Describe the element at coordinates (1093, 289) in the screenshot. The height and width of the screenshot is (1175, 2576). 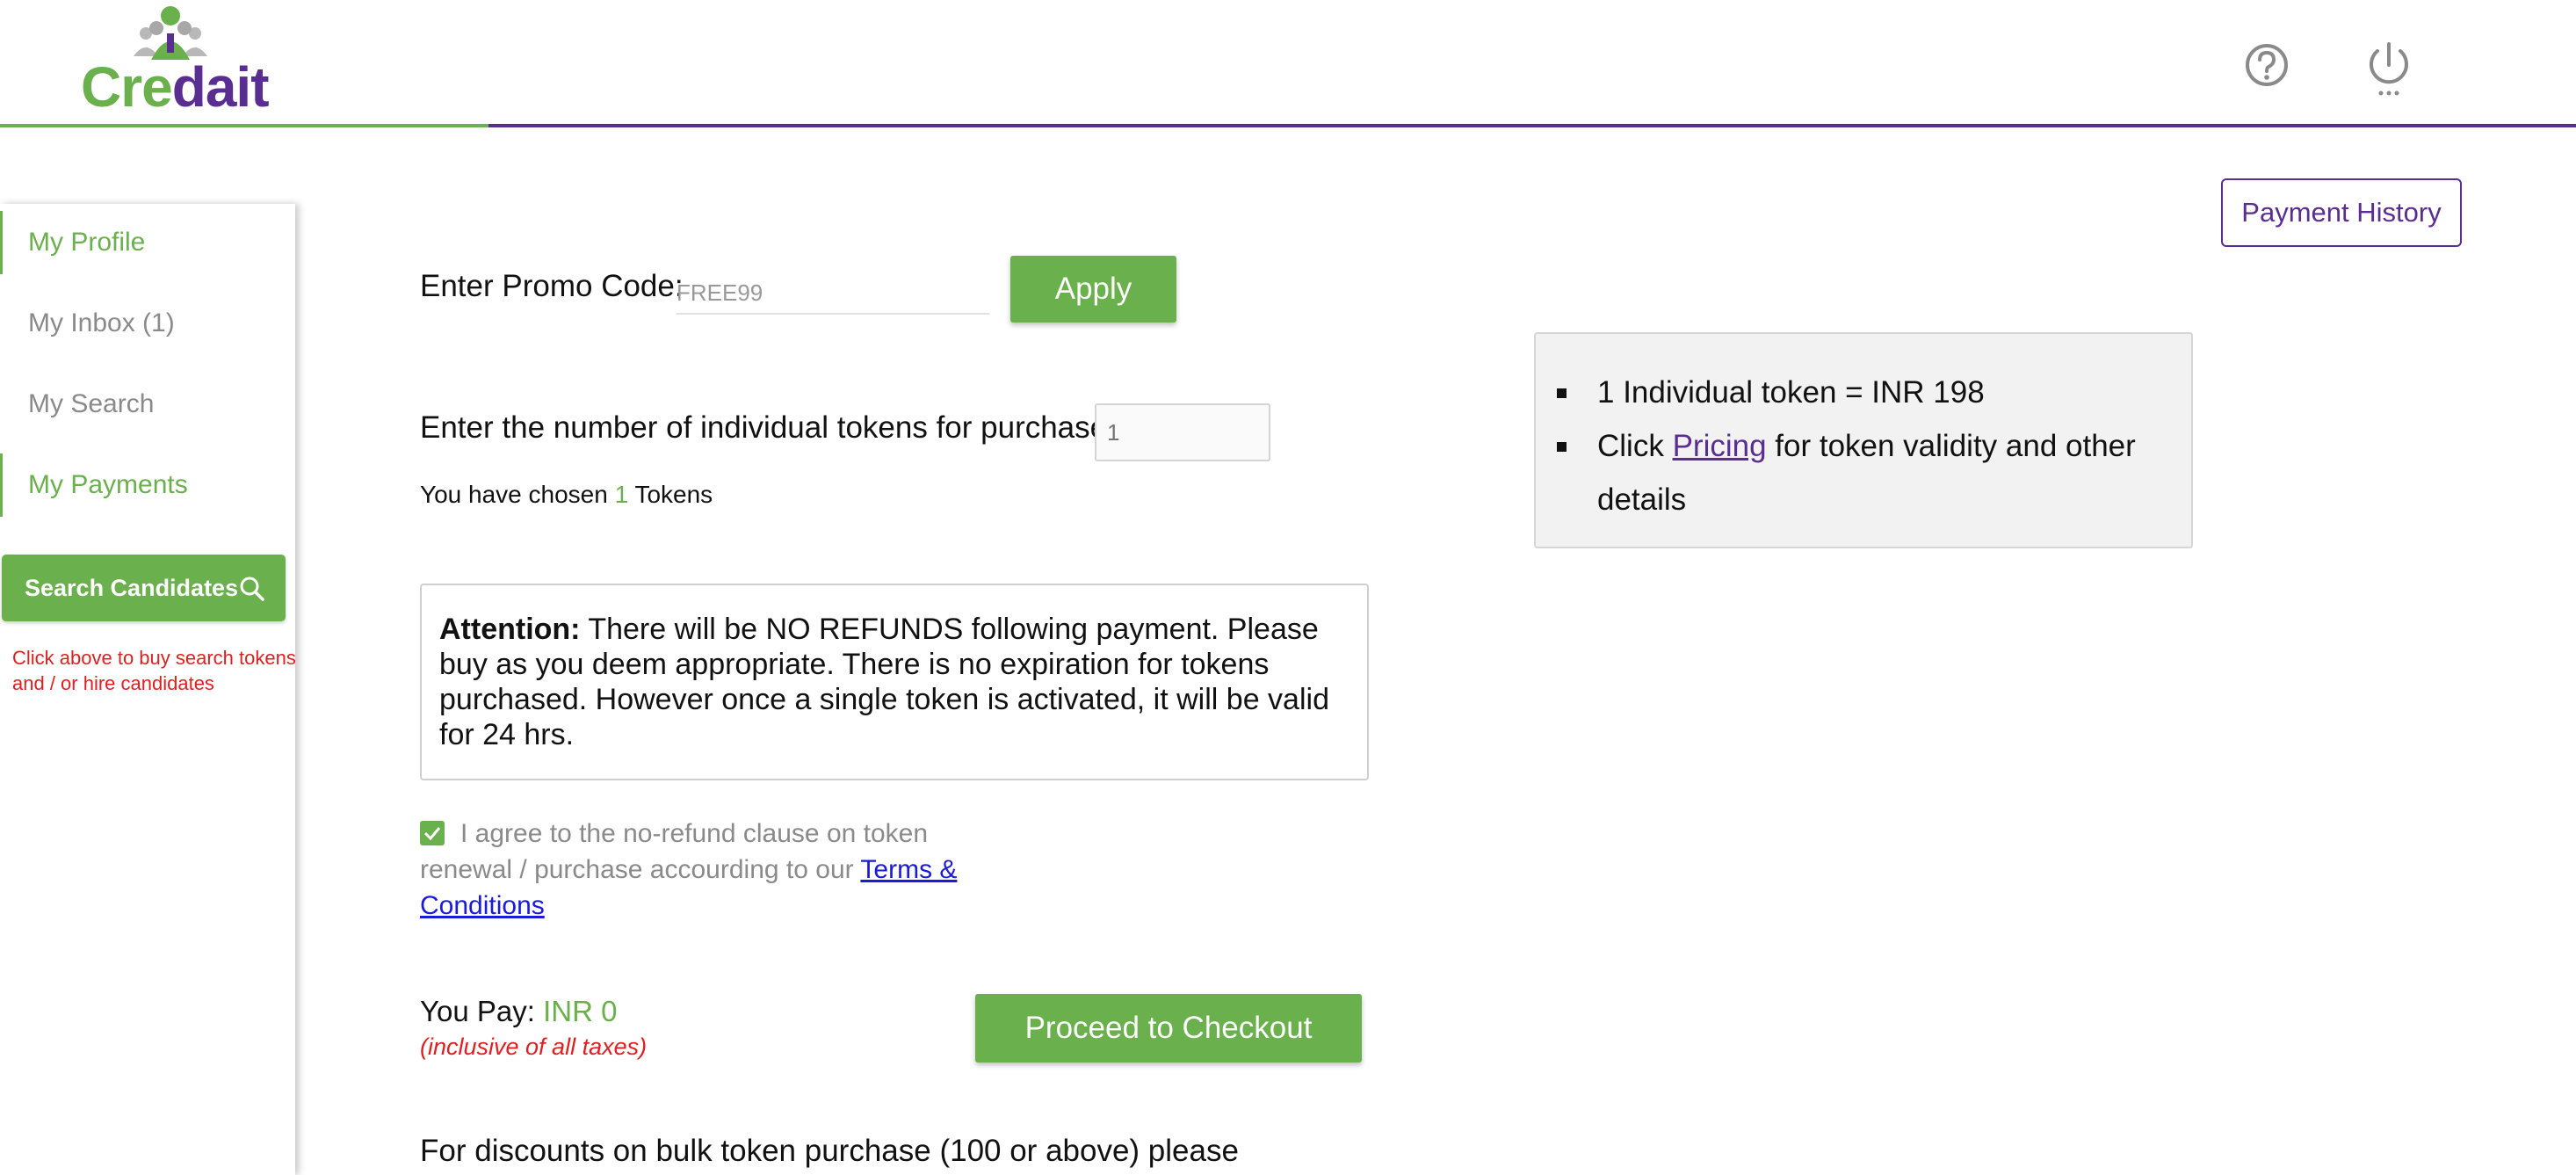
I see `apply-promo-button: Apply` at that location.